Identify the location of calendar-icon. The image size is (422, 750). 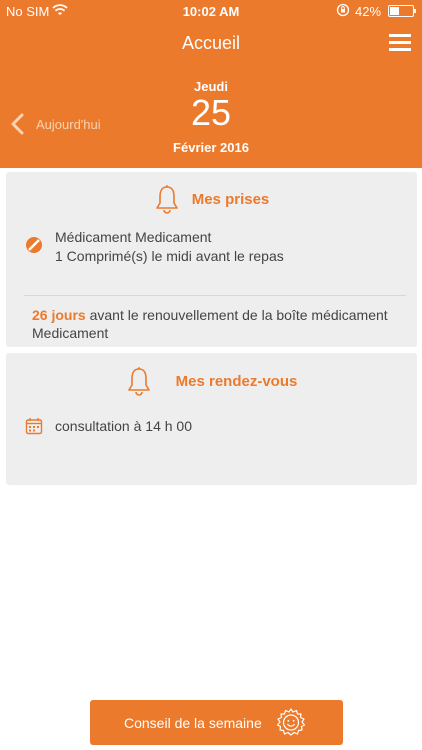
(34, 426).